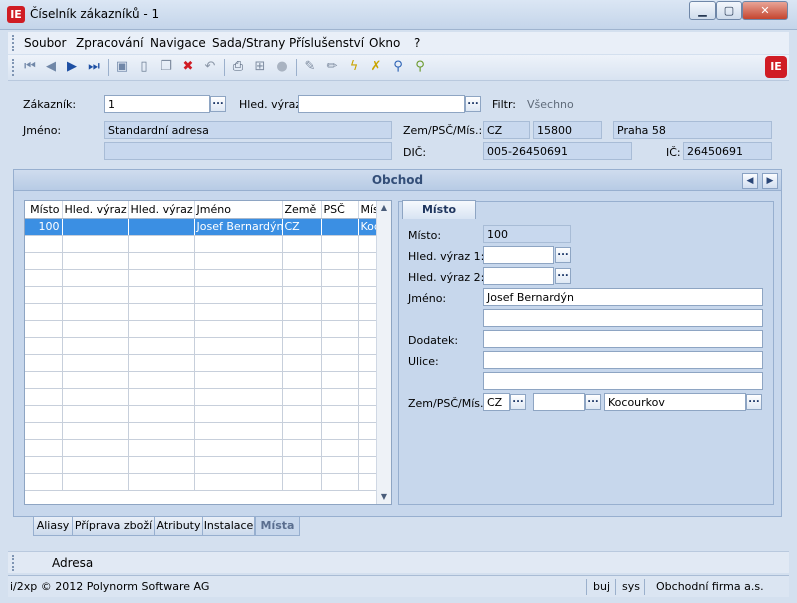 Image resolution: width=797 pixels, height=603 pixels. Describe the element at coordinates (302, 227) in the screenshot. I see `table-cell: CZ` at that location.